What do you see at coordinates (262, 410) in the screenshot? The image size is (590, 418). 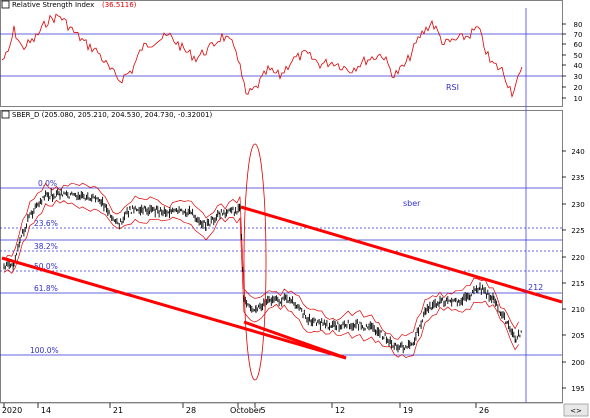 I see `time-tick-label: 5` at bounding box center [262, 410].